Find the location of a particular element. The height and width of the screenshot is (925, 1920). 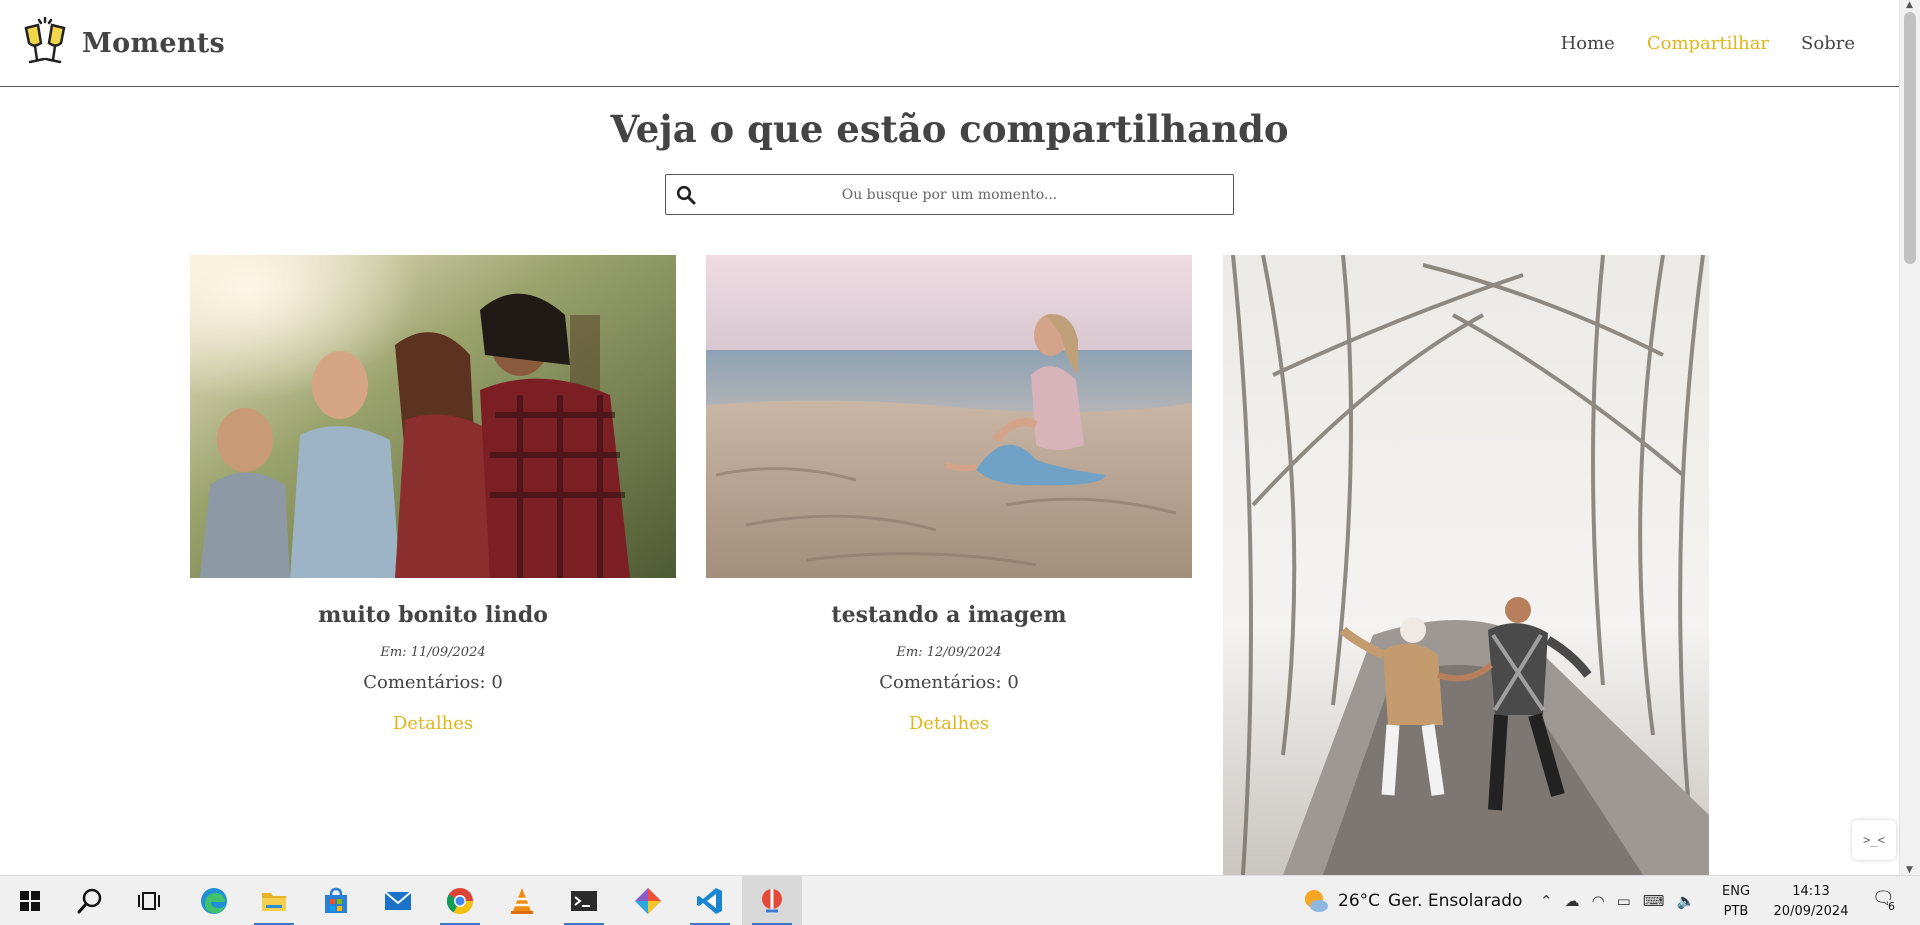

app-icon is located at coordinates (772, 901).